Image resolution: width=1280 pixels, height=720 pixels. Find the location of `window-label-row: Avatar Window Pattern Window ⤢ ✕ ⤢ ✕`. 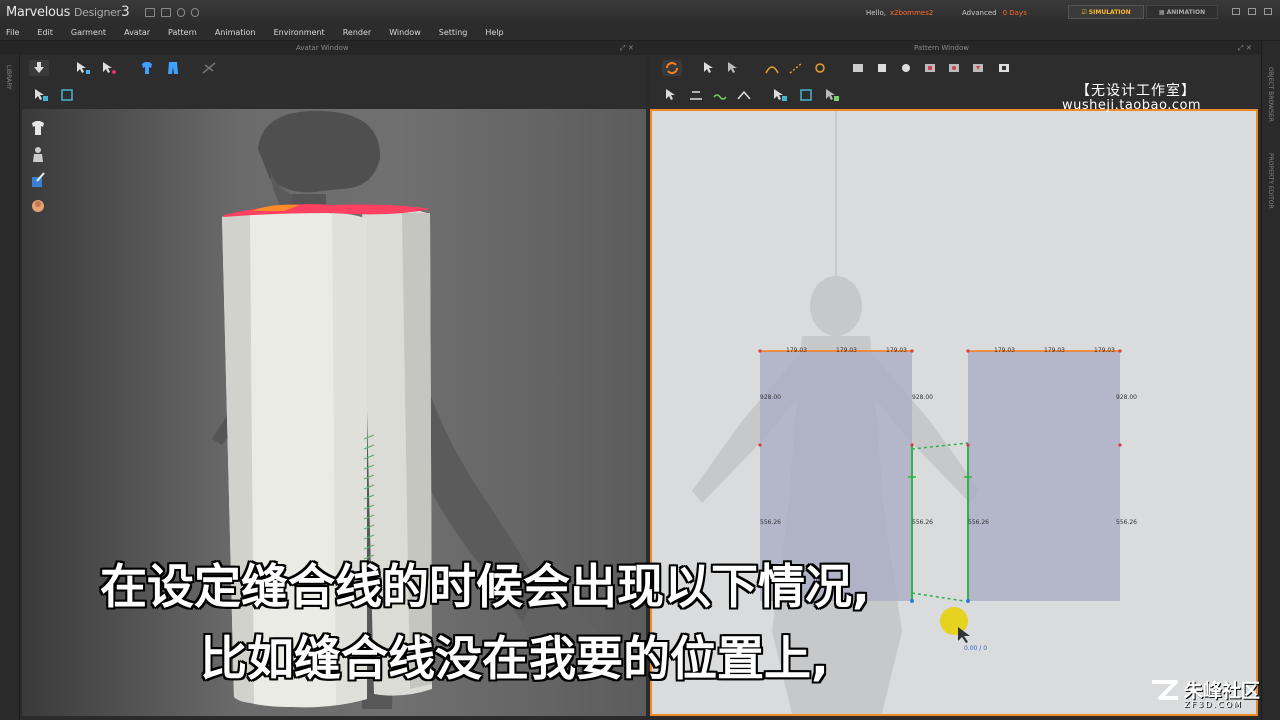

window-label-row: Avatar Window Pattern Window ⤢ ✕ ⤢ ✕ is located at coordinates (640, 48).